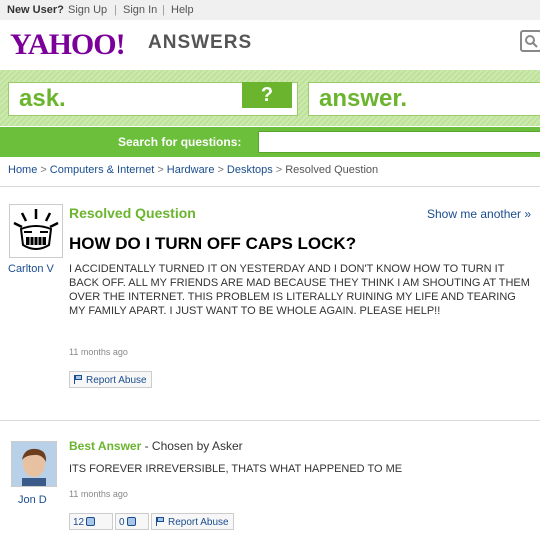 The image size is (540, 541). I want to click on question-status: Resolved Question, so click(132, 213).